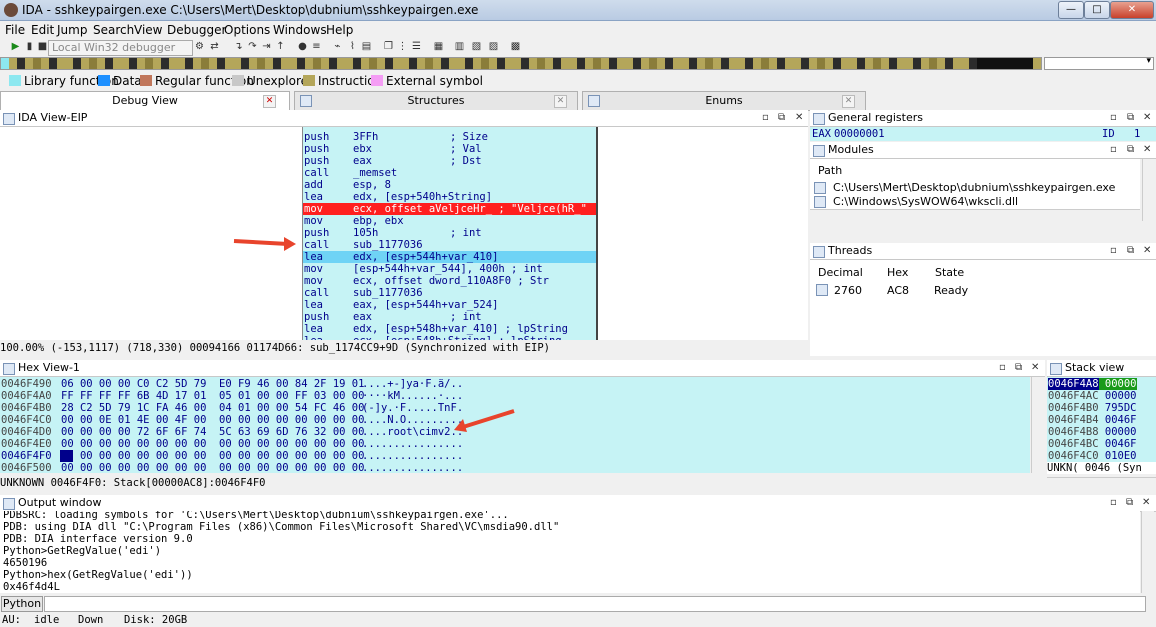 The height and width of the screenshot is (627, 1156). Describe the element at coordinates (72, 30) in the screenshot. I see `menu-jump: Jump` at that location.